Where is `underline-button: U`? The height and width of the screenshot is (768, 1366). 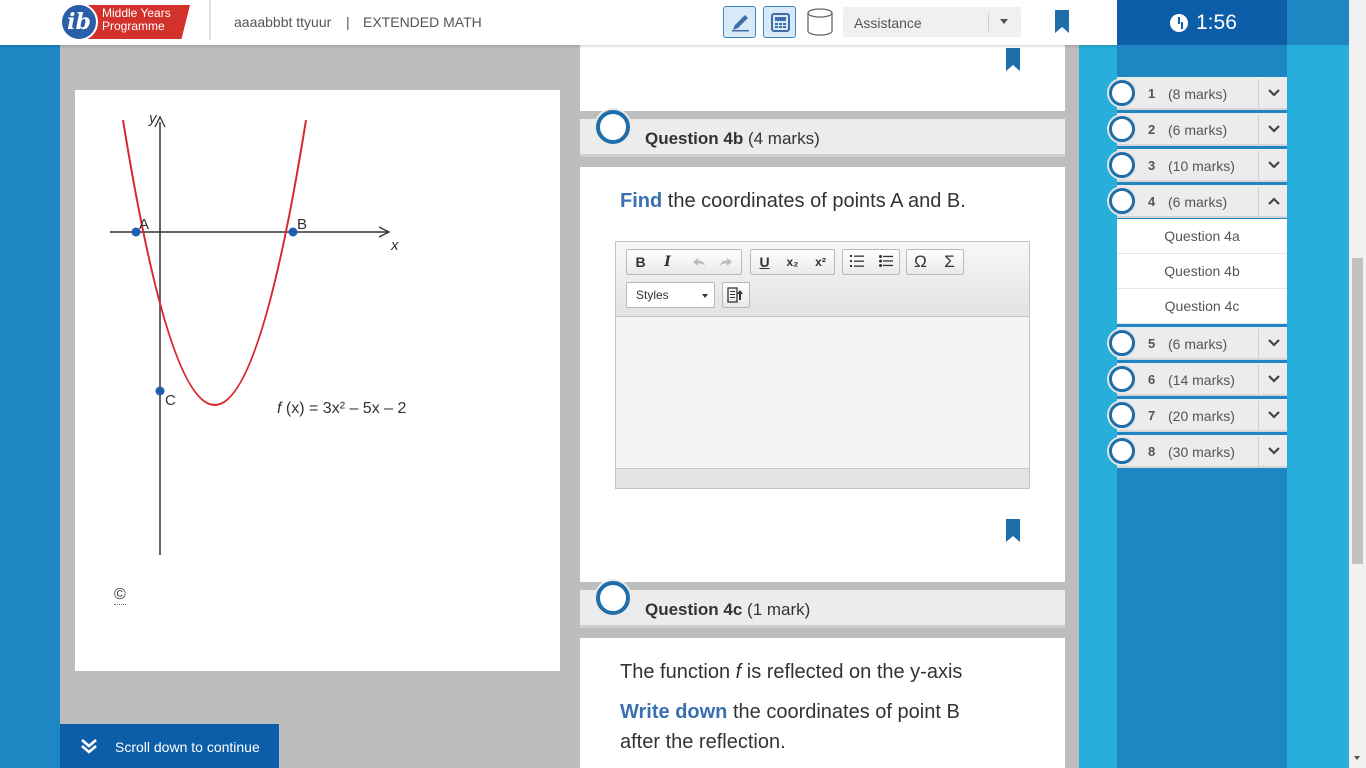 underline-button: U is located at coordinates (764, 262).